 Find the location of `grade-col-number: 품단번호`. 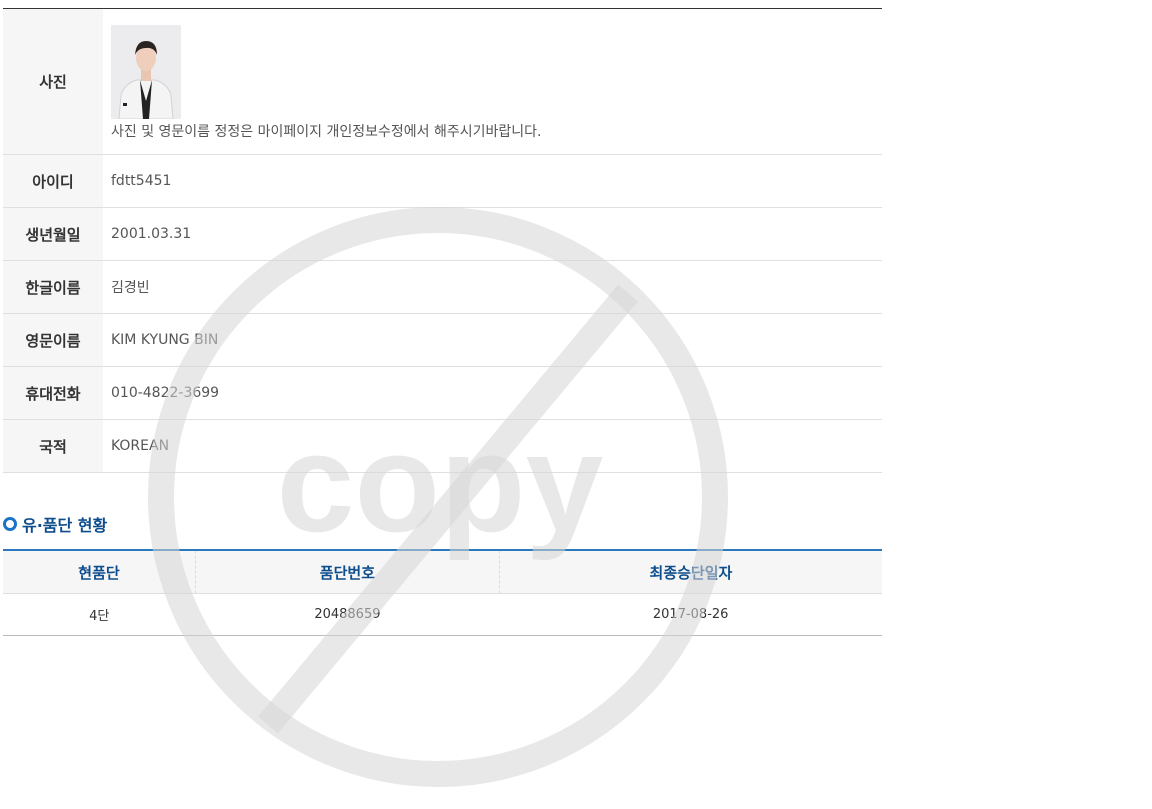

grade-col-number: 품단번호 is located at coordinates (347, 572).